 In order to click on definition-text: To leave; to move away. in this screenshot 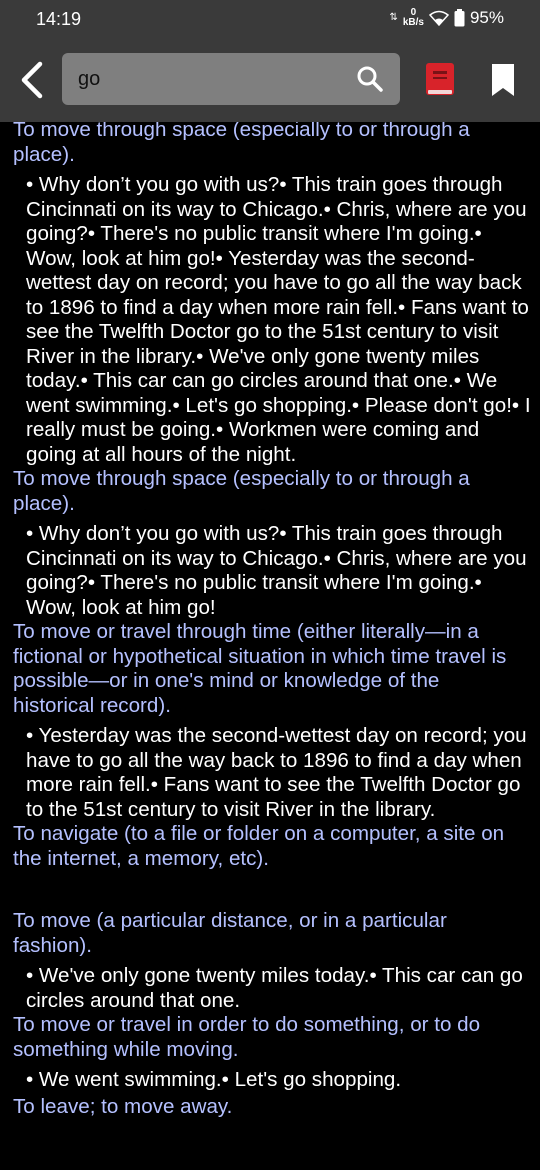, I will do `click(123, 1106)`.